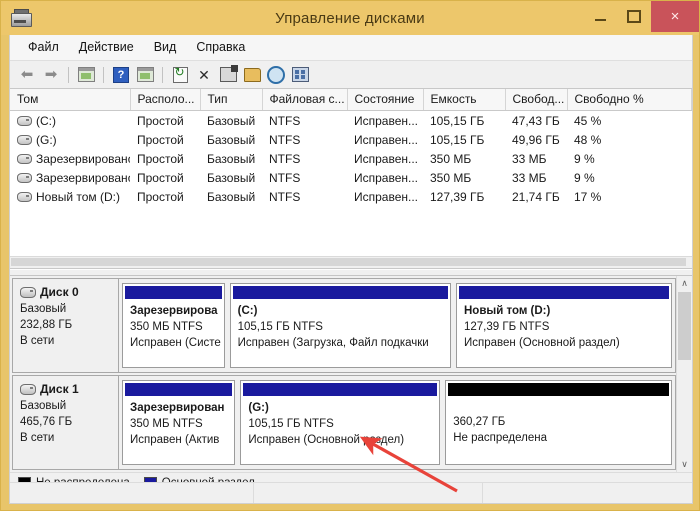  I want to click on cell-free: 21,74 ГБ, so click(536, 196).